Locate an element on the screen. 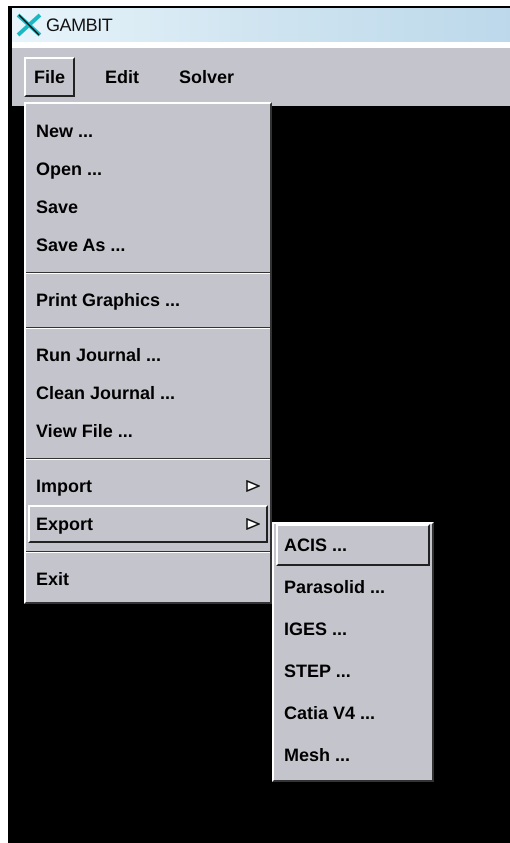 The width and height of the screenshot is (510, 843). menu-item: Save is located at coordinates (148, 207).